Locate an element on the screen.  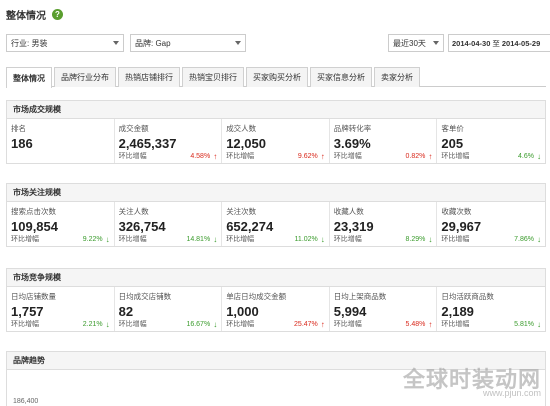
trend-axis-label: 186,400 is located at coordinates (26, 401).